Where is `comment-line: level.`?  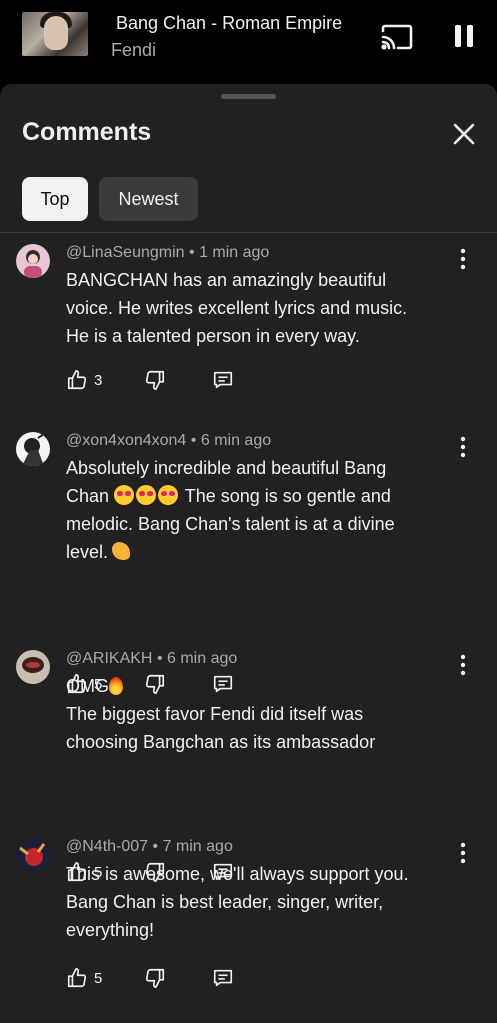 comment-line: level. is located at coordinates (256, 552).